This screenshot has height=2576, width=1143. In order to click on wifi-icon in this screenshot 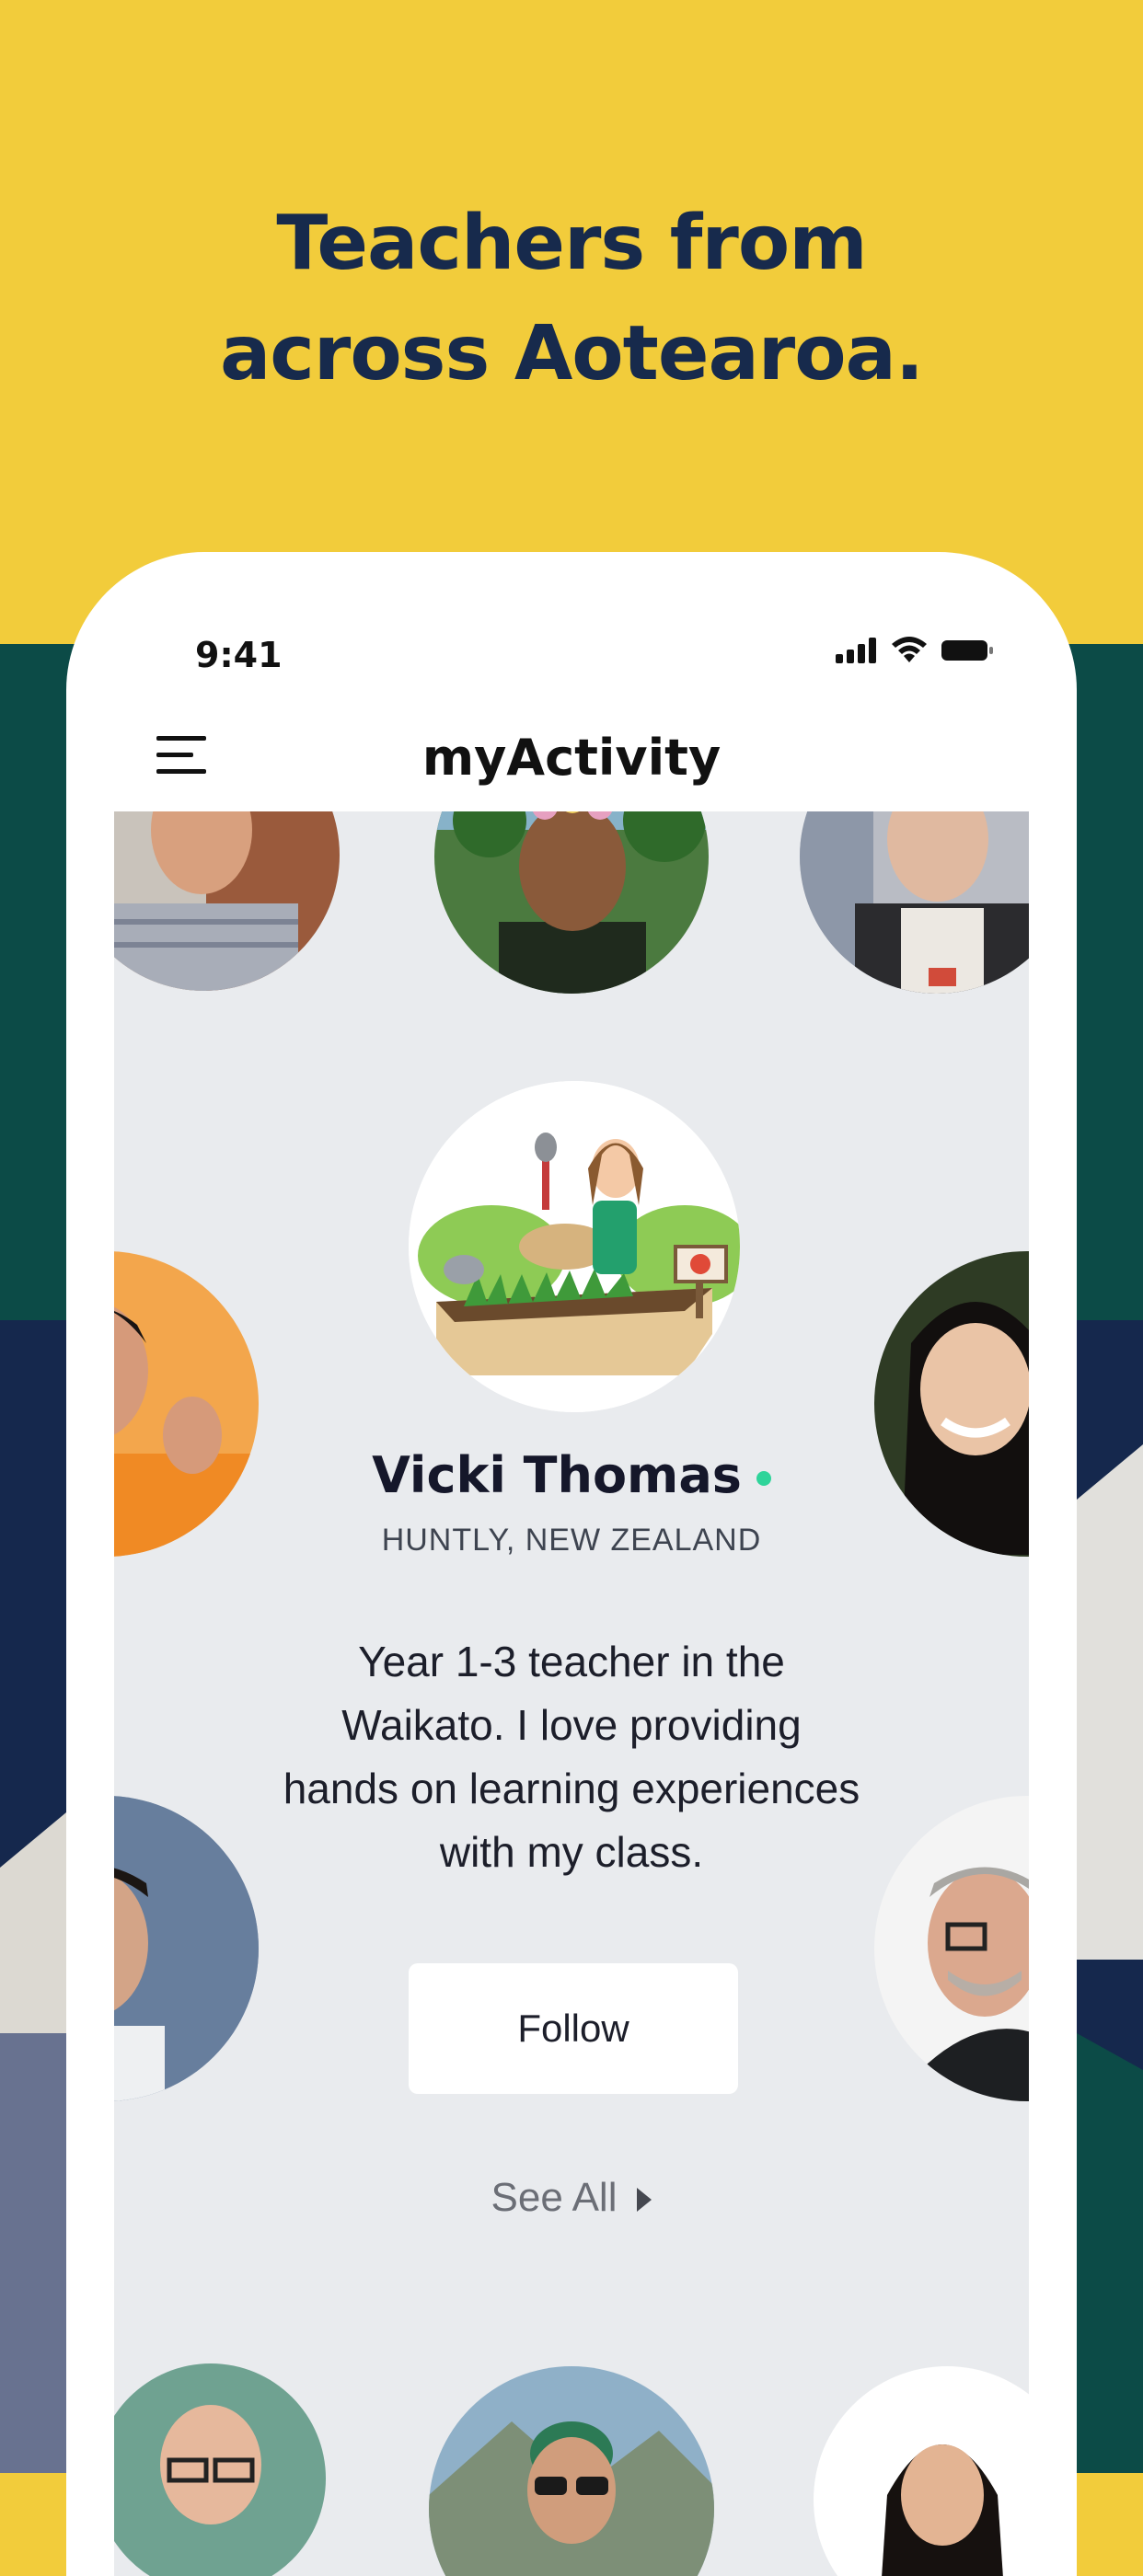, I will do `click(909, 649)`.